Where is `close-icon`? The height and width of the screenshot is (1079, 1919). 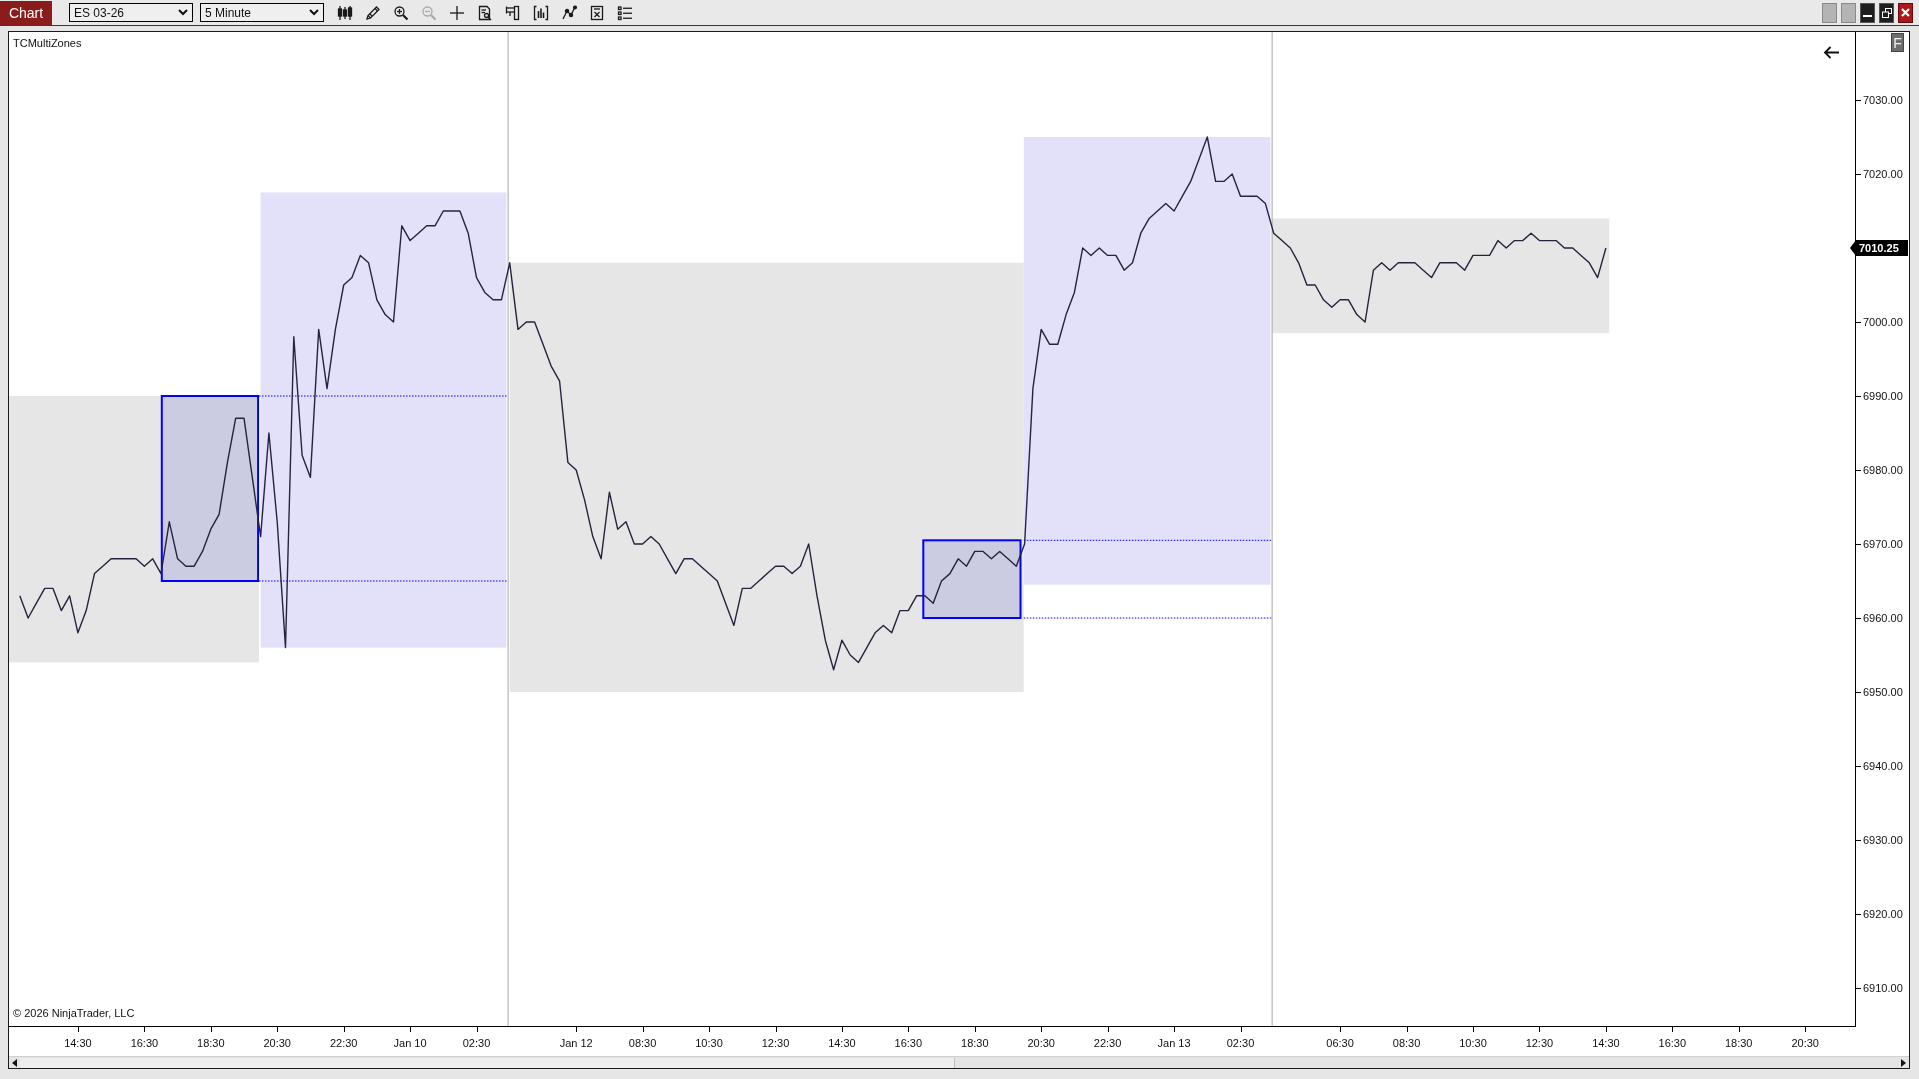
close-icon is located at coordinates (1905, 12).